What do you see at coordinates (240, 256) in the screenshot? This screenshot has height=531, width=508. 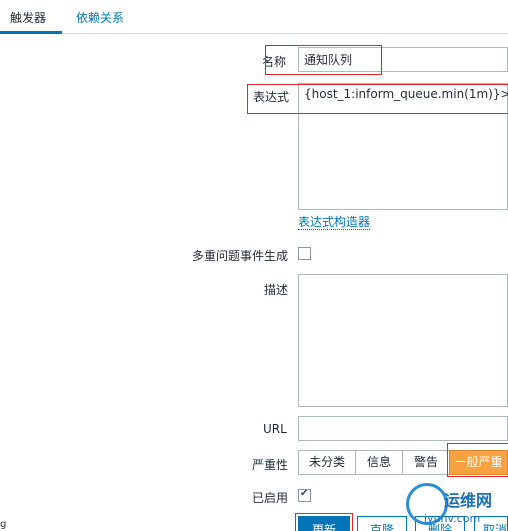 I see `multiple-events-label: 多重问题事件生成` at bounding box center [240, 256].